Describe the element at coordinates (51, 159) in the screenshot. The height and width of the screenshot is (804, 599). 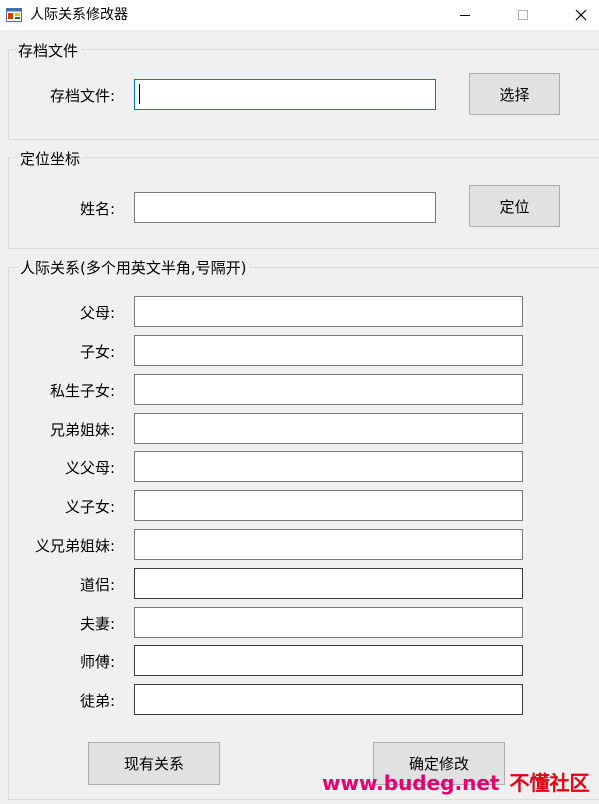
I see `locate-group-title: 定位坐标` at that location.